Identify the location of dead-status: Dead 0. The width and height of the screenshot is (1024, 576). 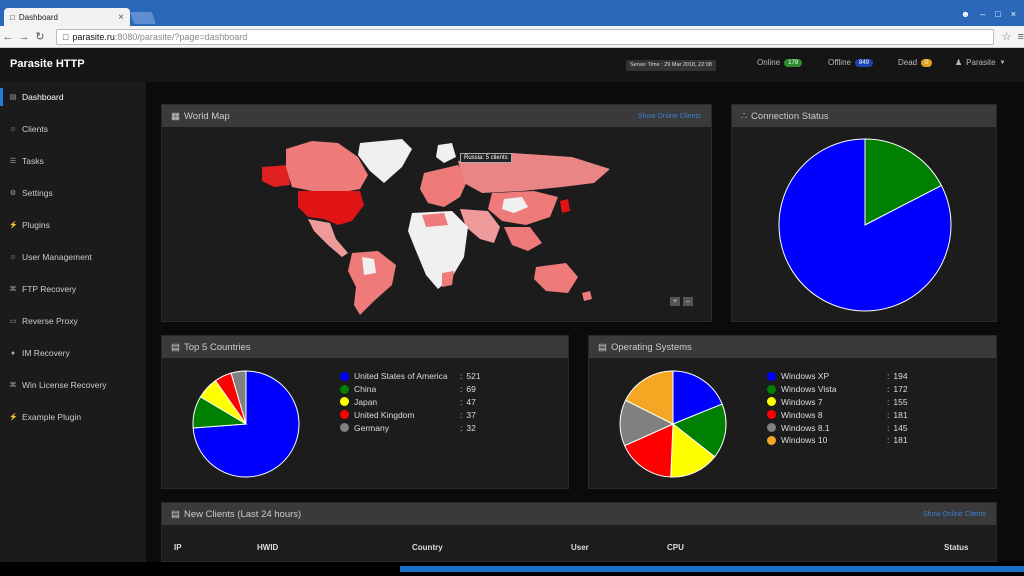
(915, 62).